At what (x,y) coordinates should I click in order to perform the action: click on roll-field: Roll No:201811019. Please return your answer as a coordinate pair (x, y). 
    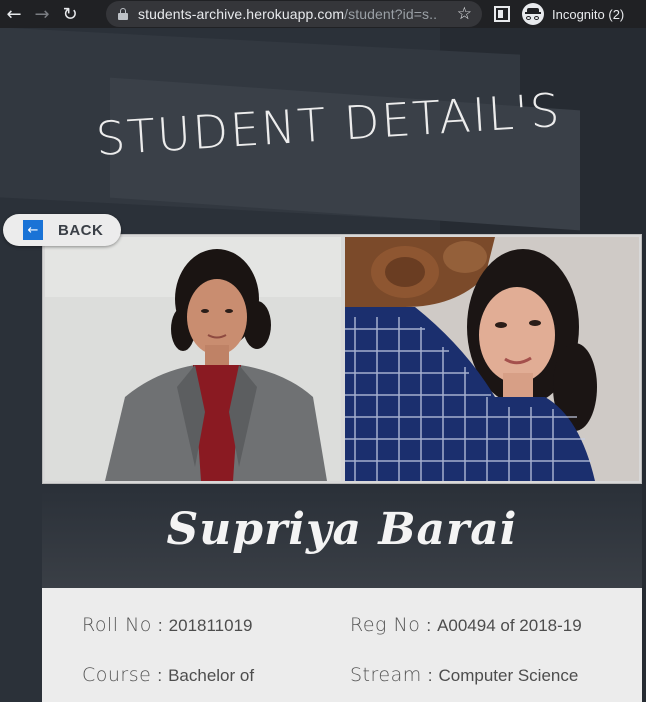
    Looking at the image, I should click on (167, 625).